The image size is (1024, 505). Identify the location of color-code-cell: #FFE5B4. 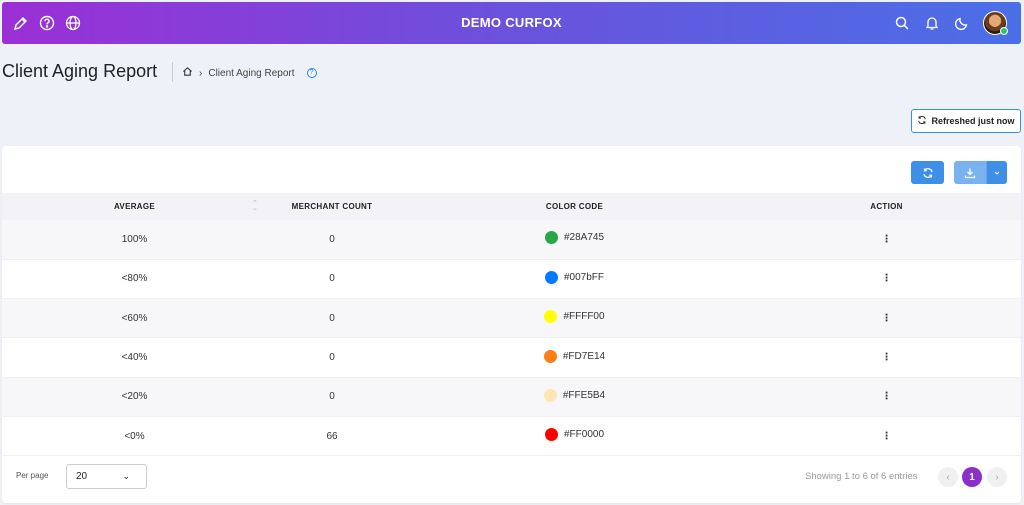
(574, 396).